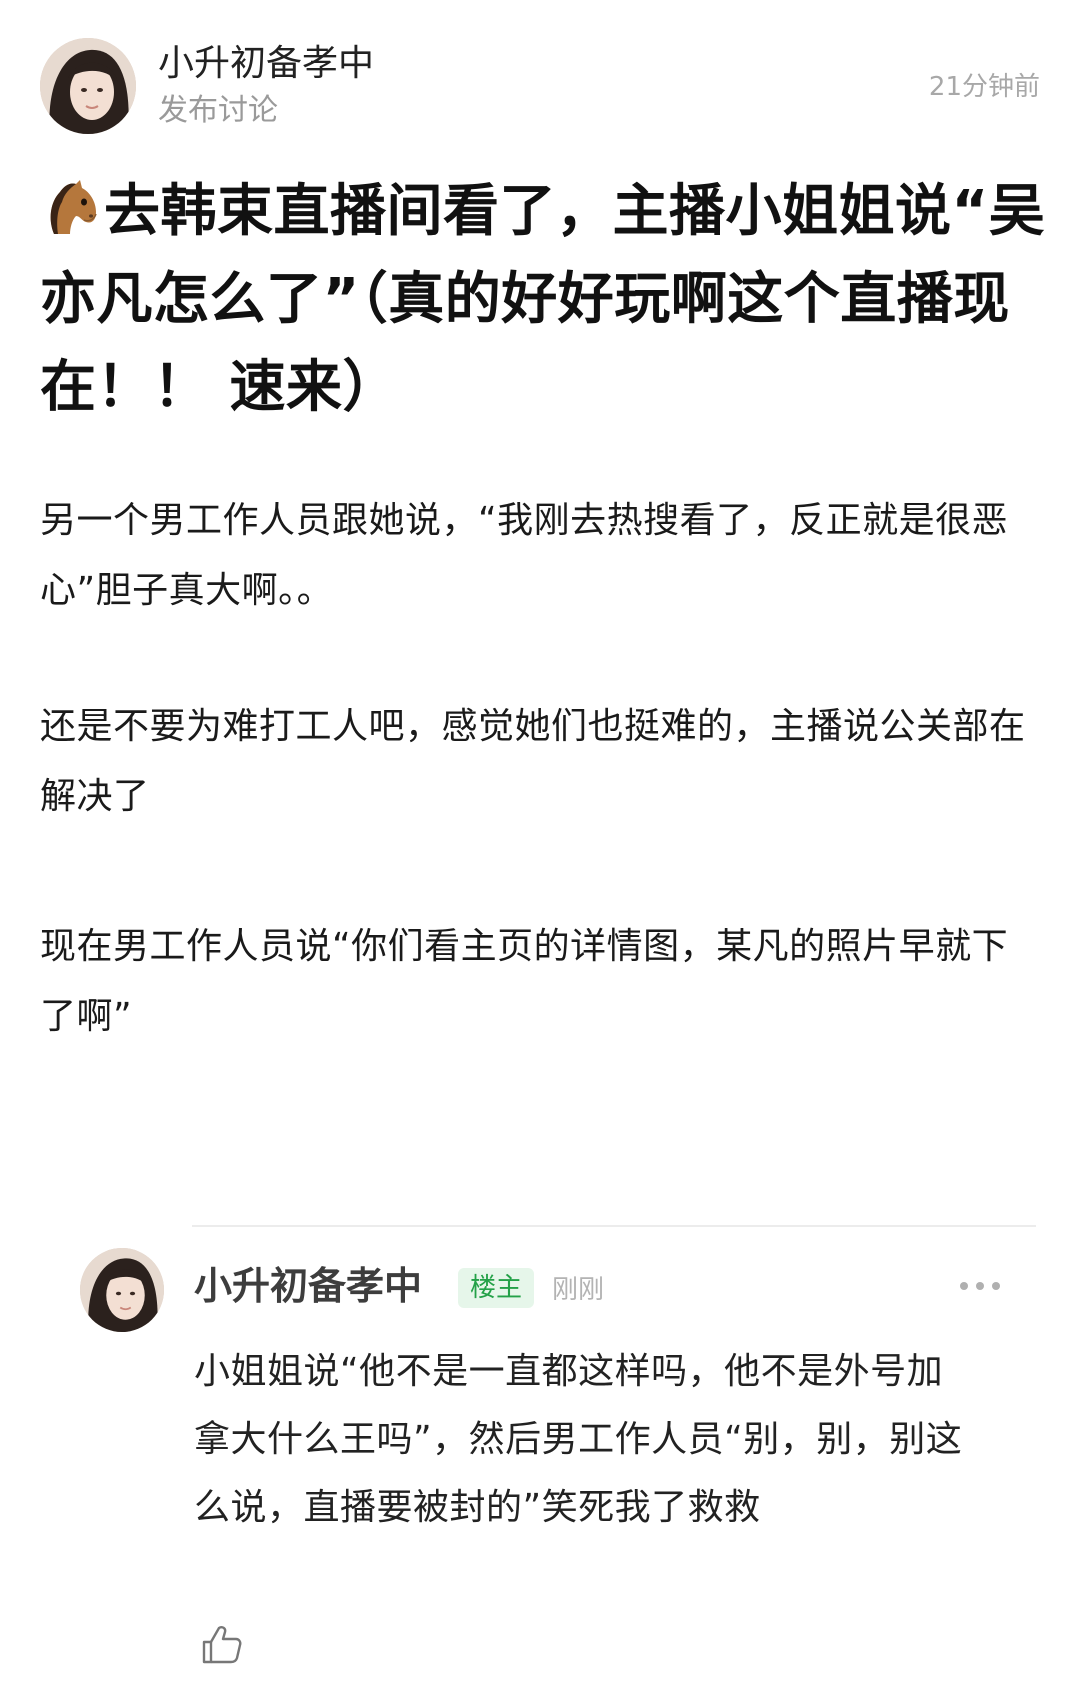 The width and height of the screenshot is (1080, 1703). I want to click on author-name: 小升初备孝中, so click(266, 64).